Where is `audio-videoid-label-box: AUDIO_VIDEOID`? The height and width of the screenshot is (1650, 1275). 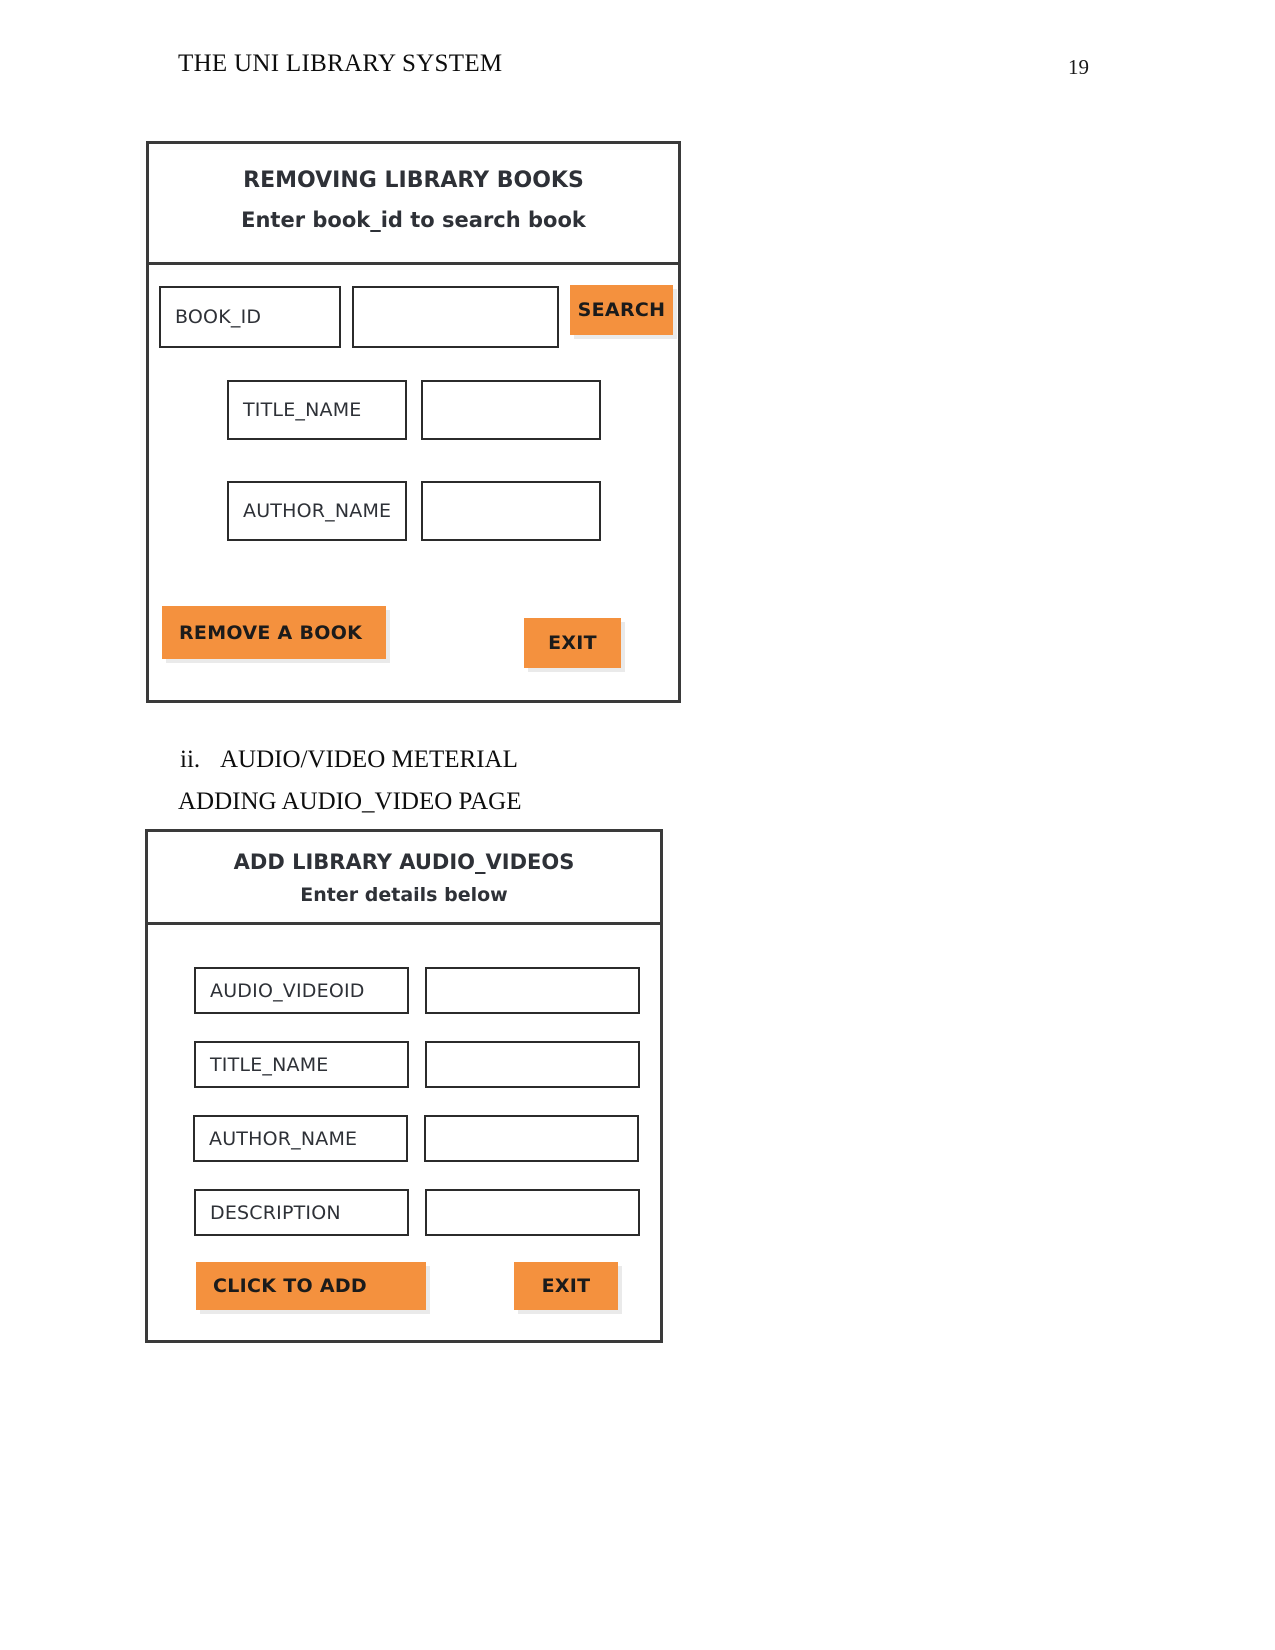 audio-videoid-label-box: AUDIO_VIDEOID is located at coordinates (301, 990).